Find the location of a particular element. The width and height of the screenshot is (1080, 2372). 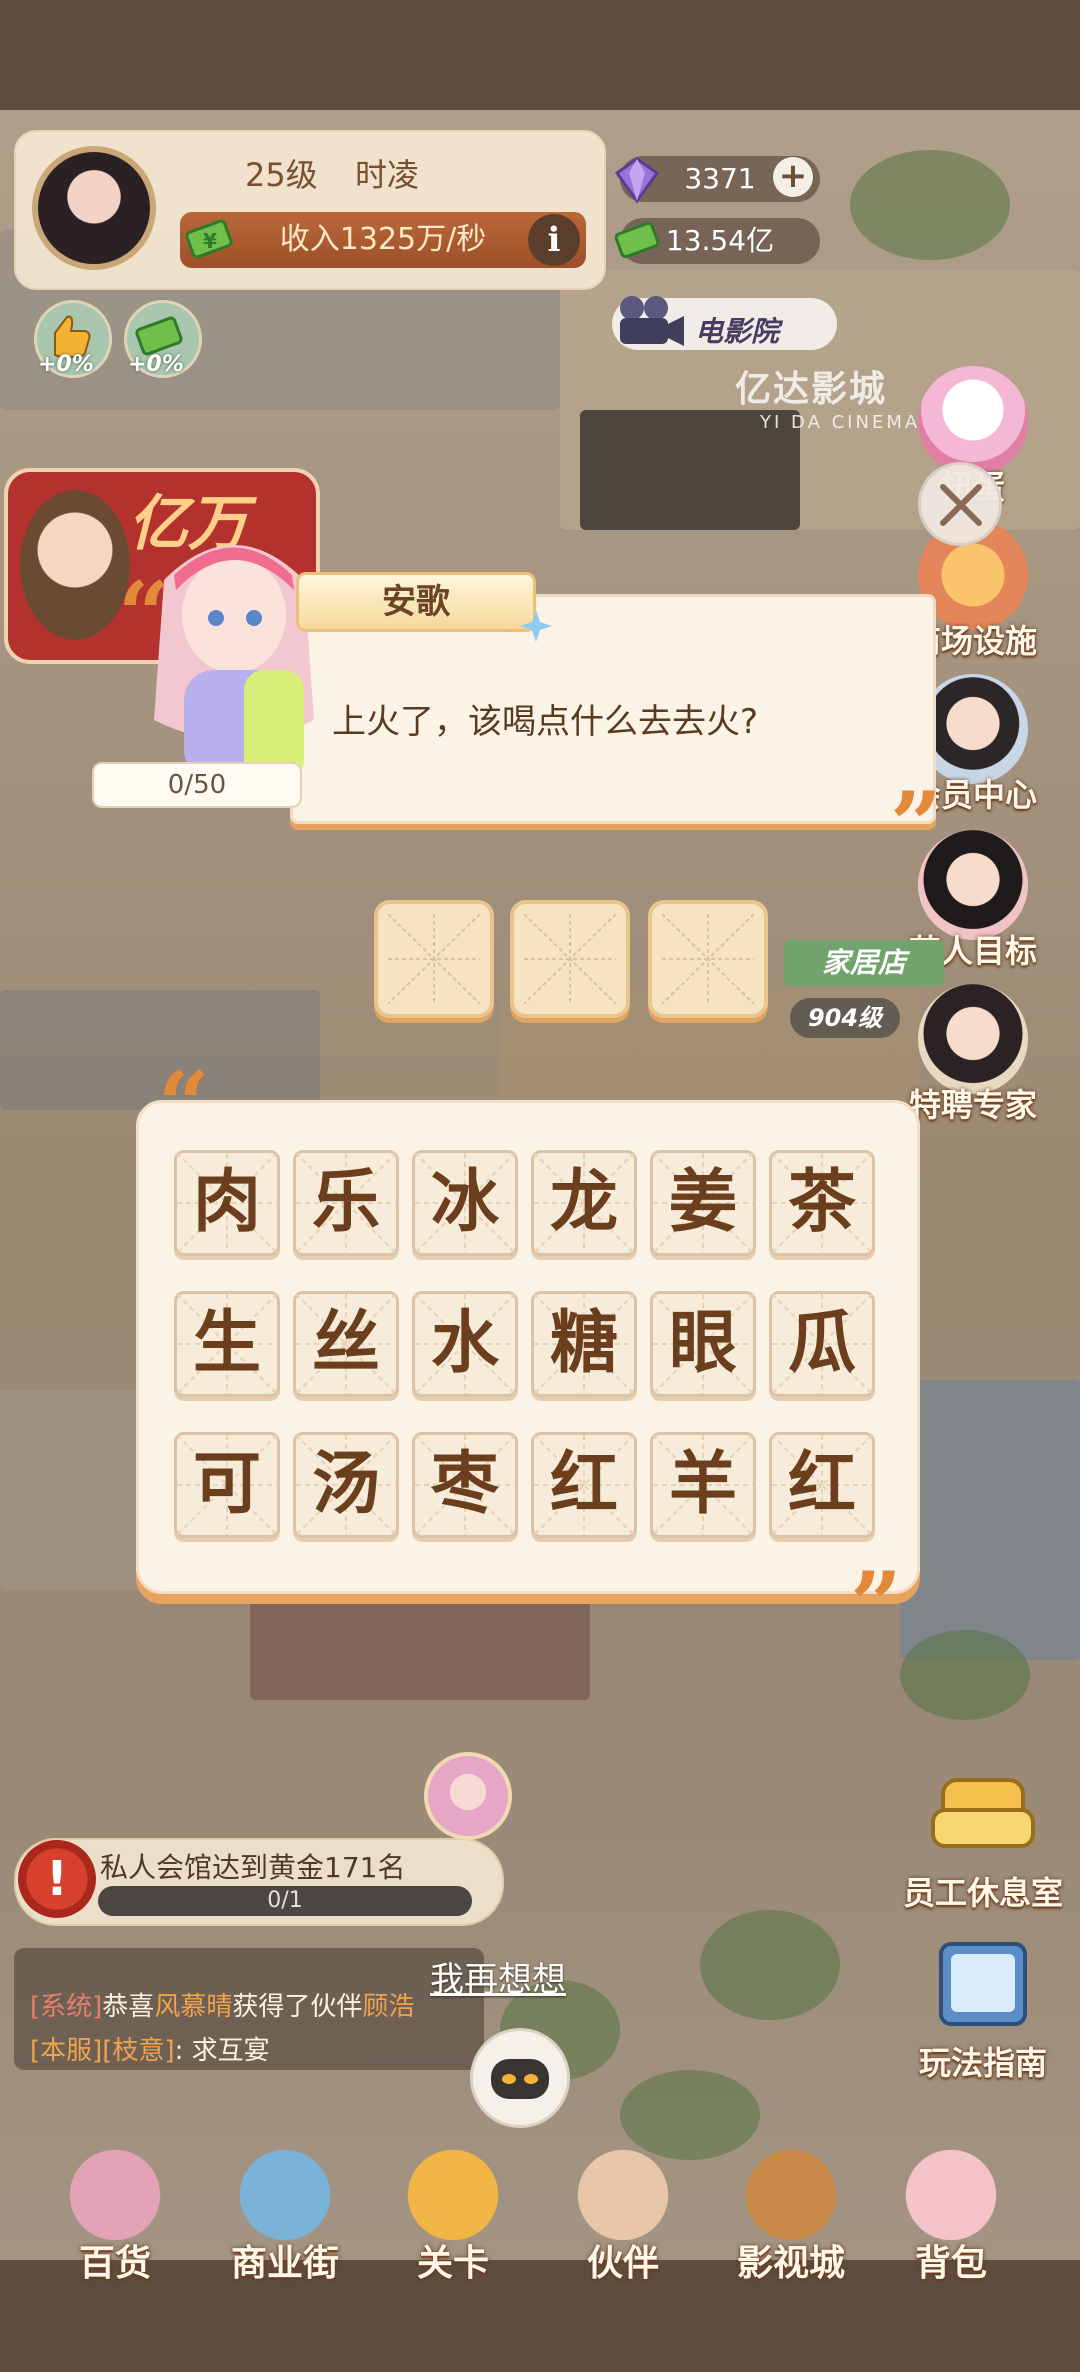

nav-department-store: 百货 is located at coordinates (115, 2215).